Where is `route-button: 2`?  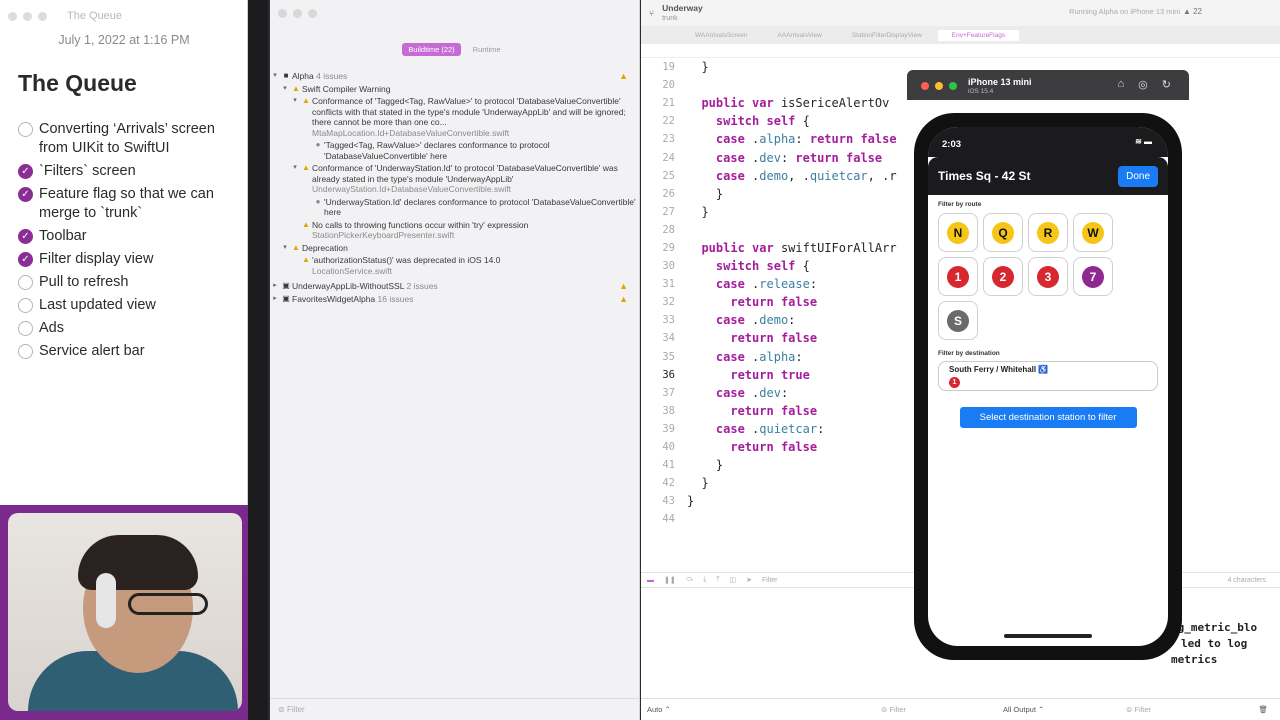 route-button: 2 is located at coordinates (1003, 276).